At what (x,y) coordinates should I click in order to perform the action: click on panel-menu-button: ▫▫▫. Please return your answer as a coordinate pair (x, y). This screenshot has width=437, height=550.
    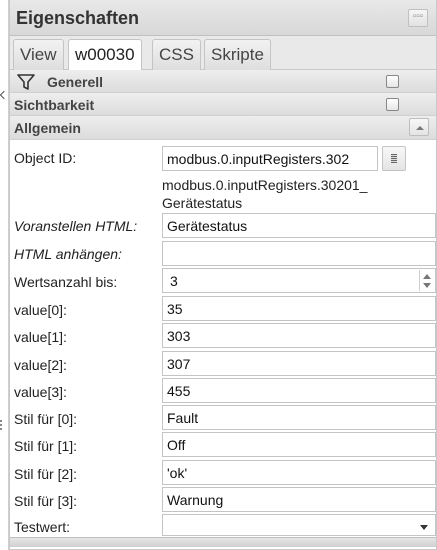
    Looking at the image, I should click on (418, 18).